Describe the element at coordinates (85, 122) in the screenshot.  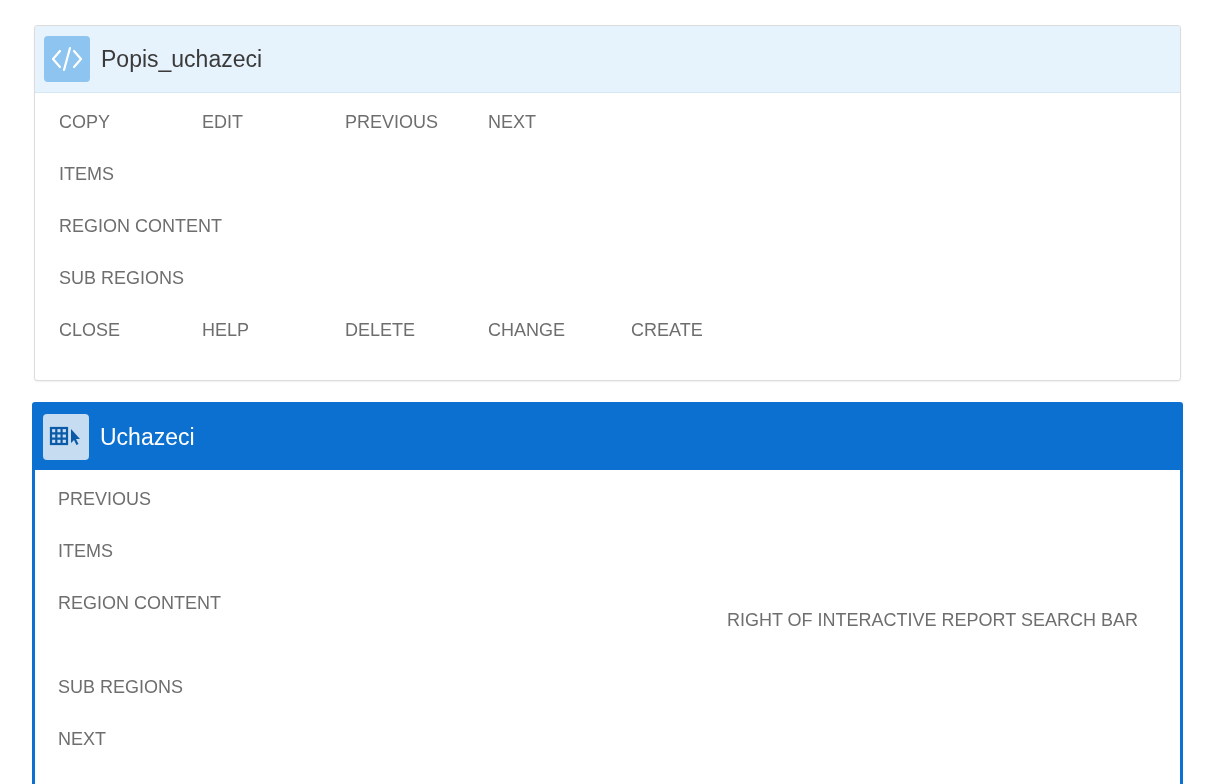
I see `slot-label: COPY` at that location.